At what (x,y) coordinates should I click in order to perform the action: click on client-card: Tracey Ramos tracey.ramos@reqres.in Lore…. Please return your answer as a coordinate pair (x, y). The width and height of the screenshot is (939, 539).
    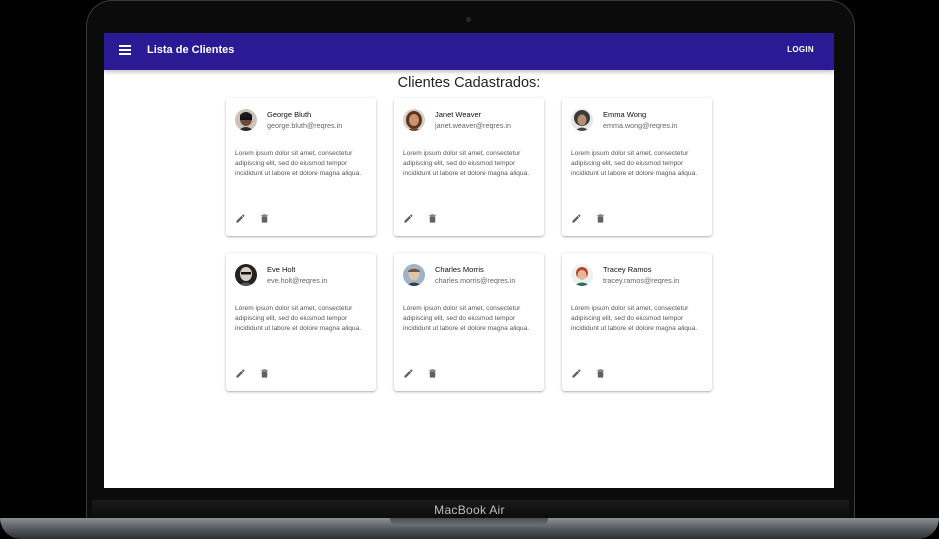
    Looking at the image, I should click on (637, 322).